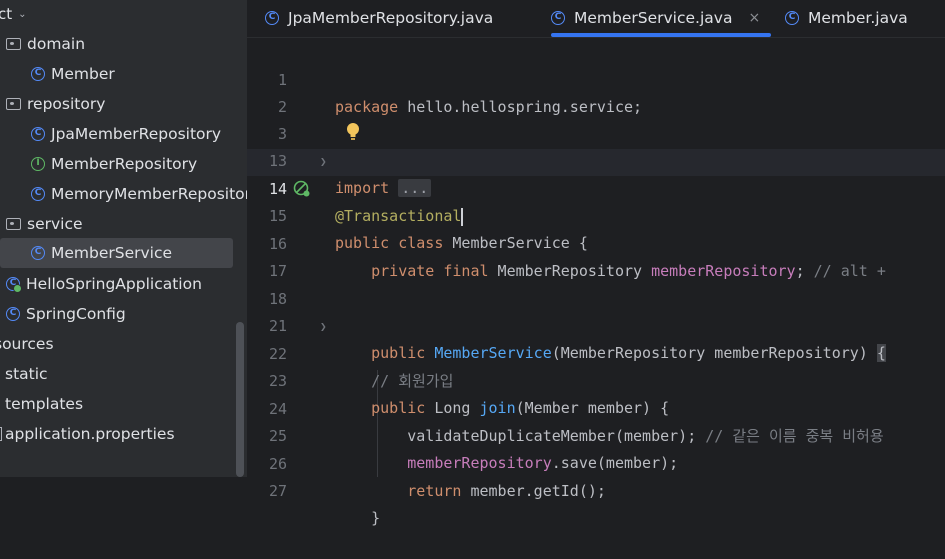 The image size is (945, 559). I want to click on tree-item-label: static, so click(26, 374).